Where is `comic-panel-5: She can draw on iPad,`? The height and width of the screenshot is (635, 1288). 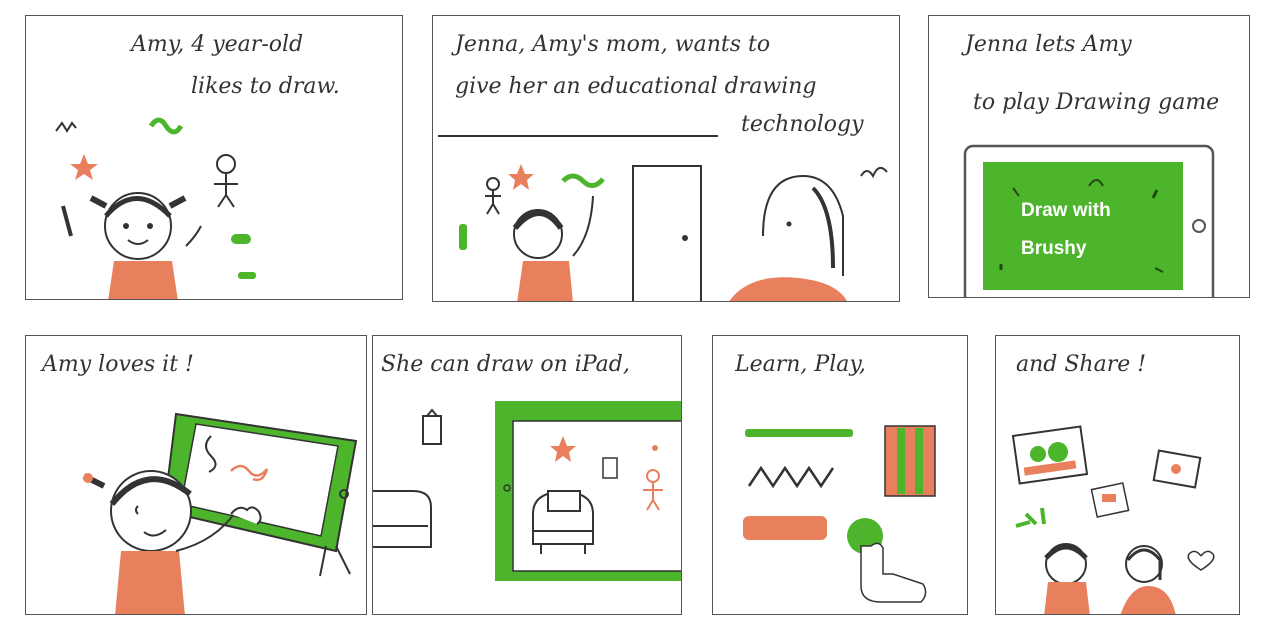
comic-panel-5: She can draw on iPad, is located at coordinates (527, 475).